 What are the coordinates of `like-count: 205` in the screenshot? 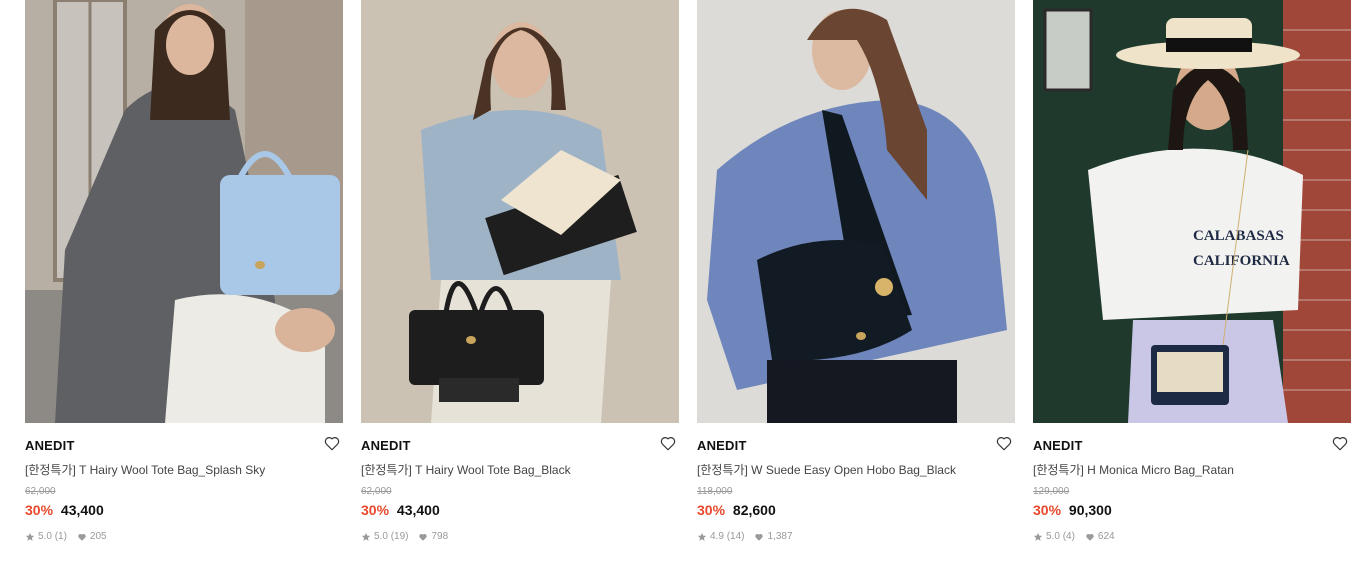 It's located at (98, 536).